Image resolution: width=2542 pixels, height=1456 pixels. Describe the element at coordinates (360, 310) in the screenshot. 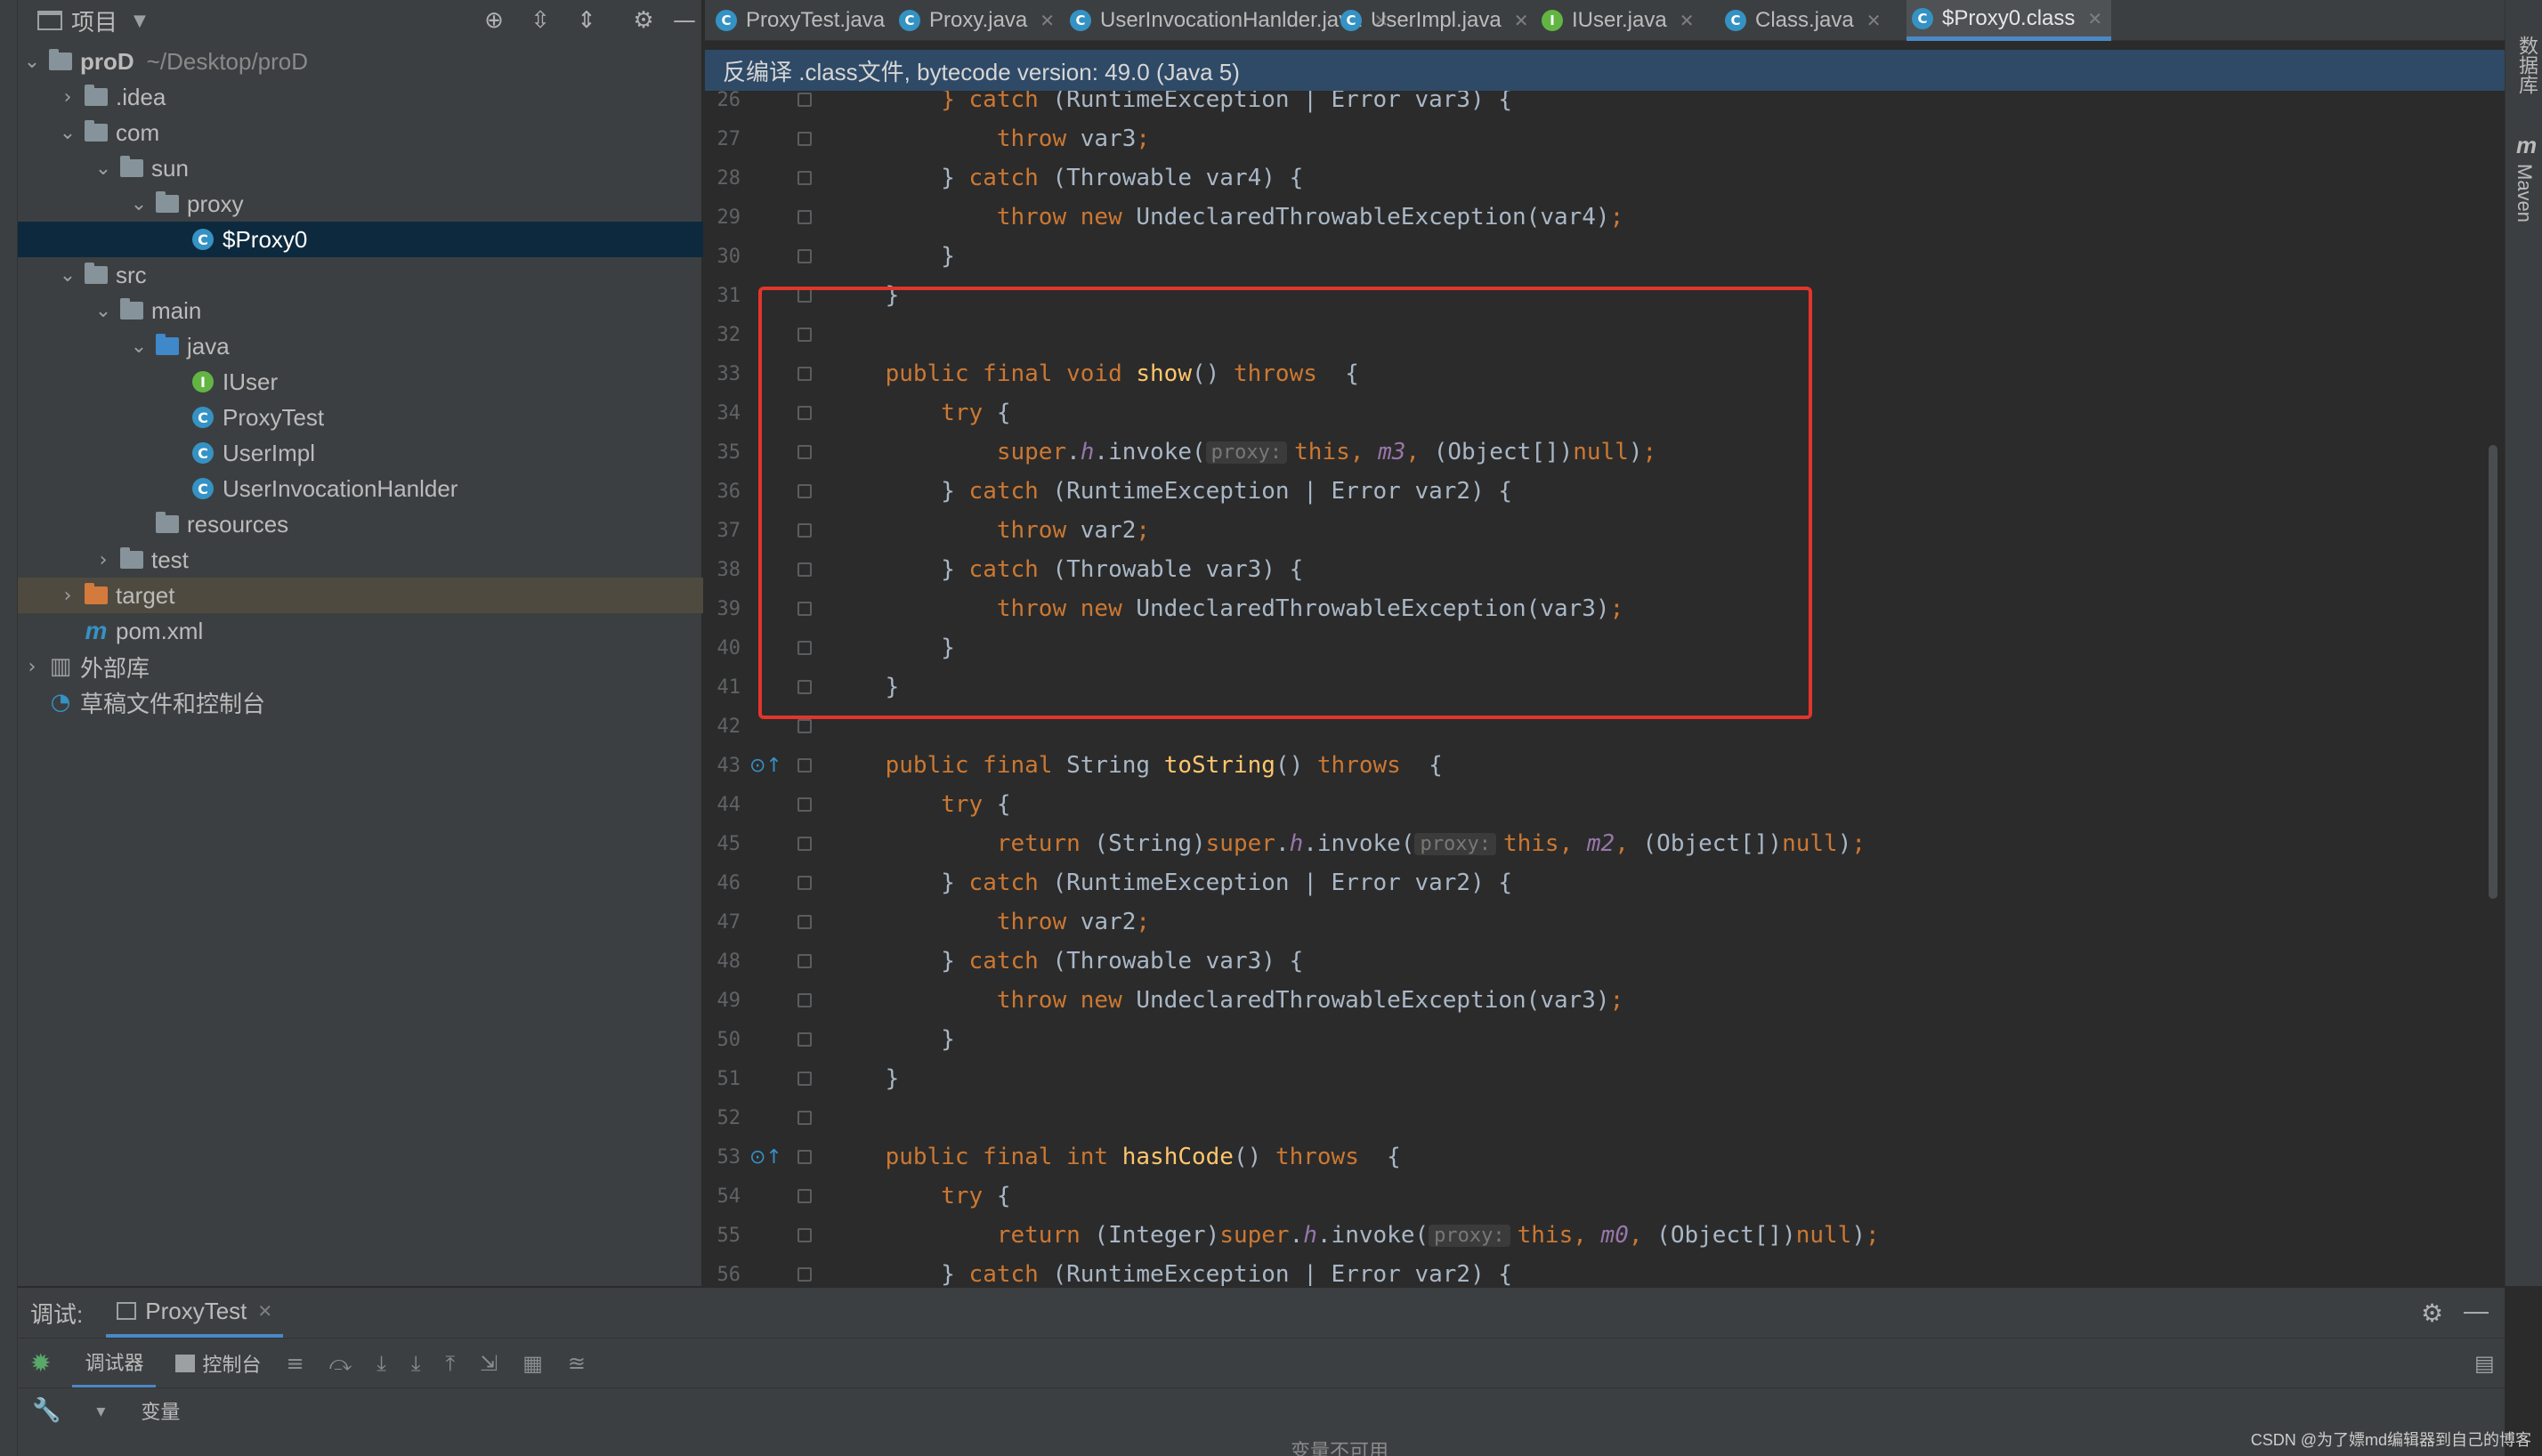

I see `tree-item: ⌄ main` at that location.